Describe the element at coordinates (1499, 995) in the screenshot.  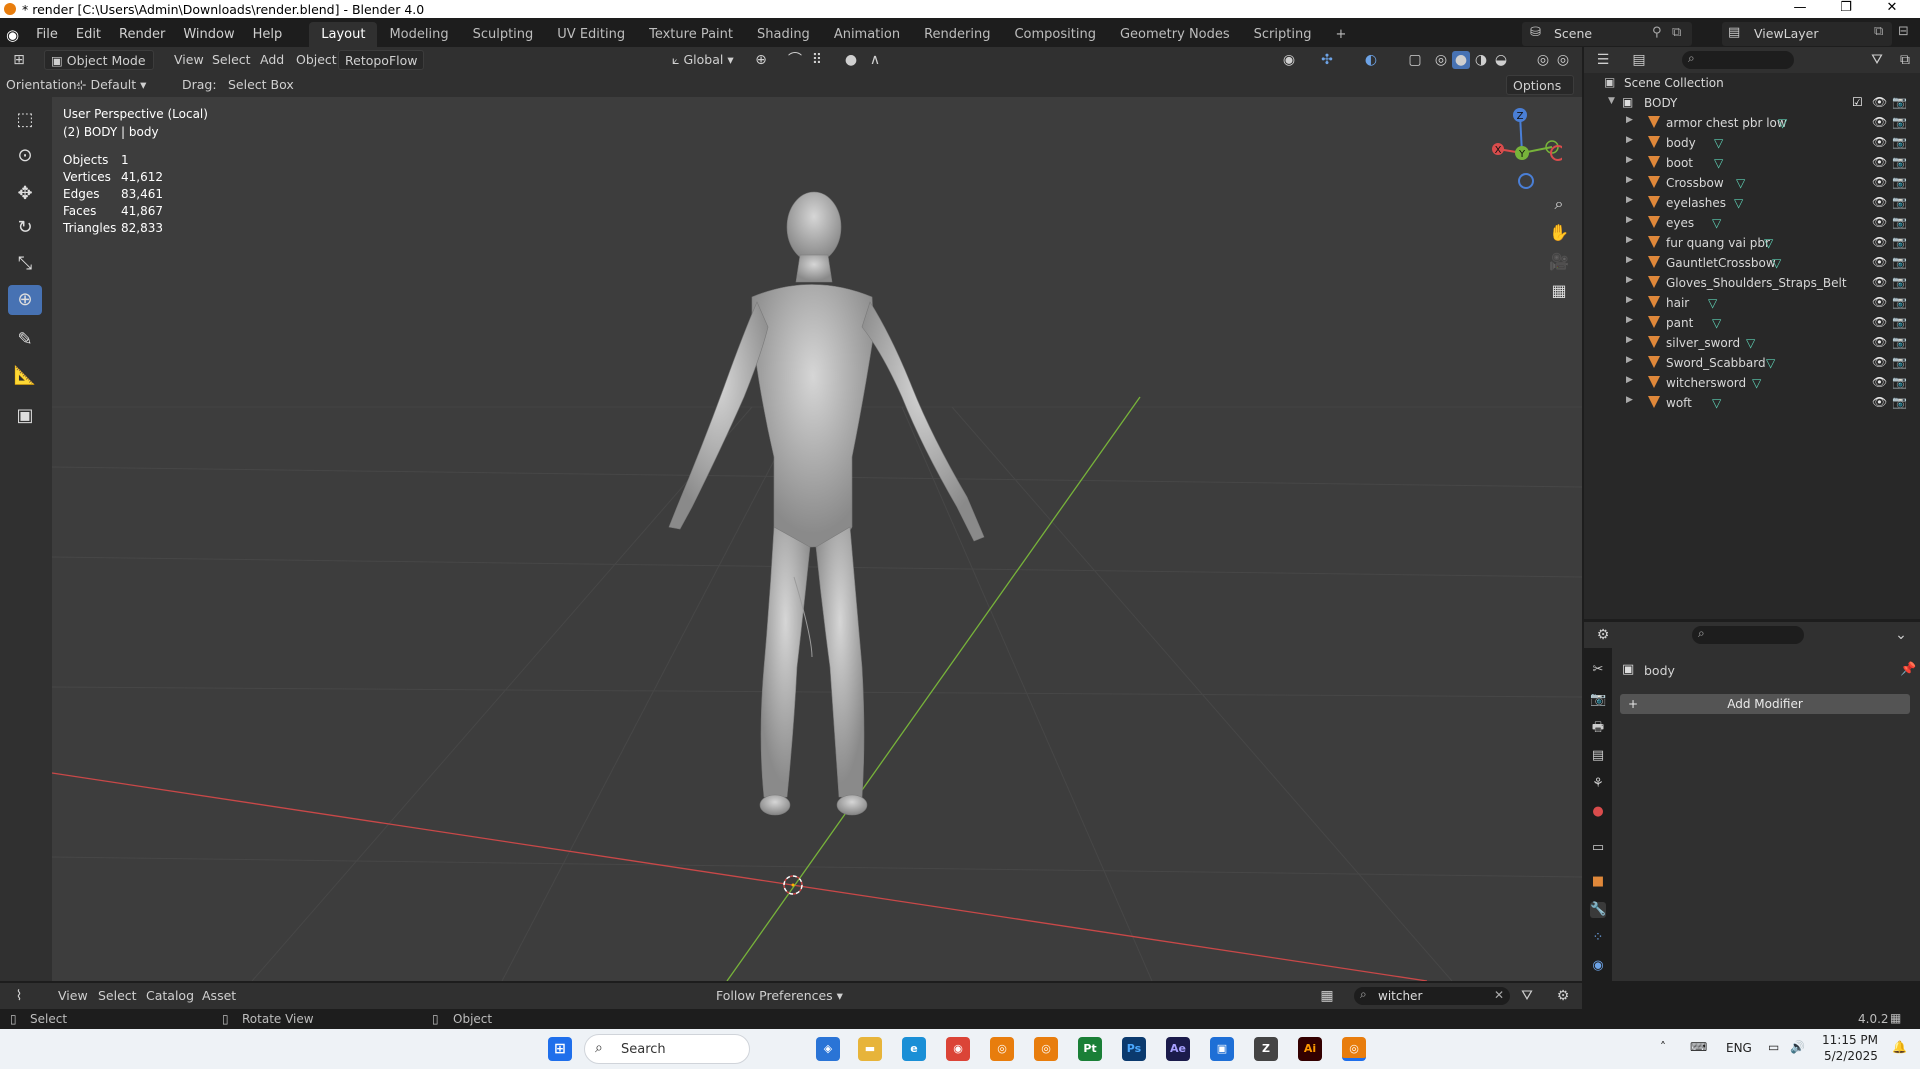
I see `clear-search-icon: ✕` at that location.